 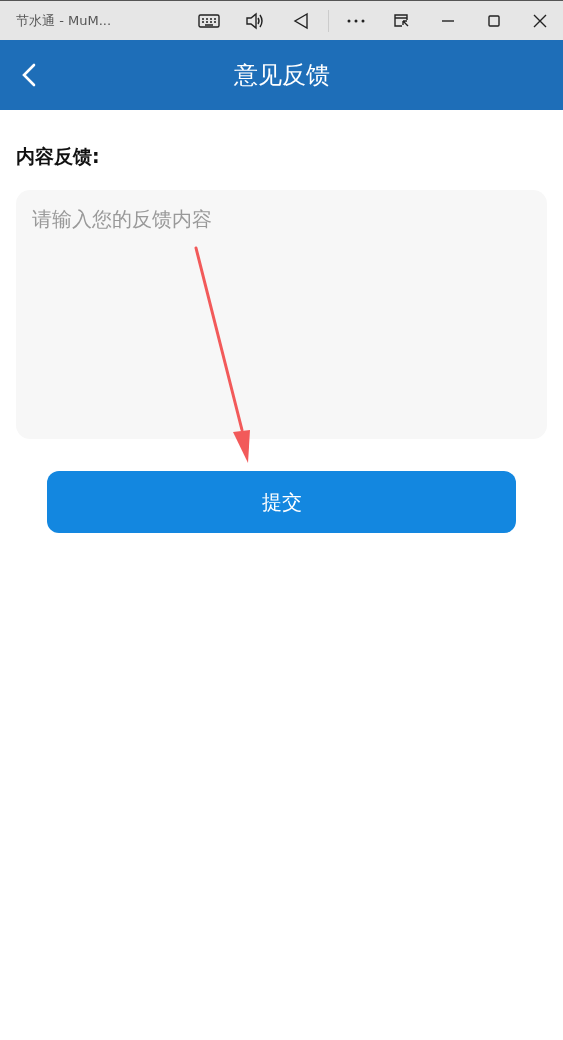 What do you see at coordinates (281, 502) in the screenshot?
I see `submit-button: 提交` at bounding box center [281, 502].